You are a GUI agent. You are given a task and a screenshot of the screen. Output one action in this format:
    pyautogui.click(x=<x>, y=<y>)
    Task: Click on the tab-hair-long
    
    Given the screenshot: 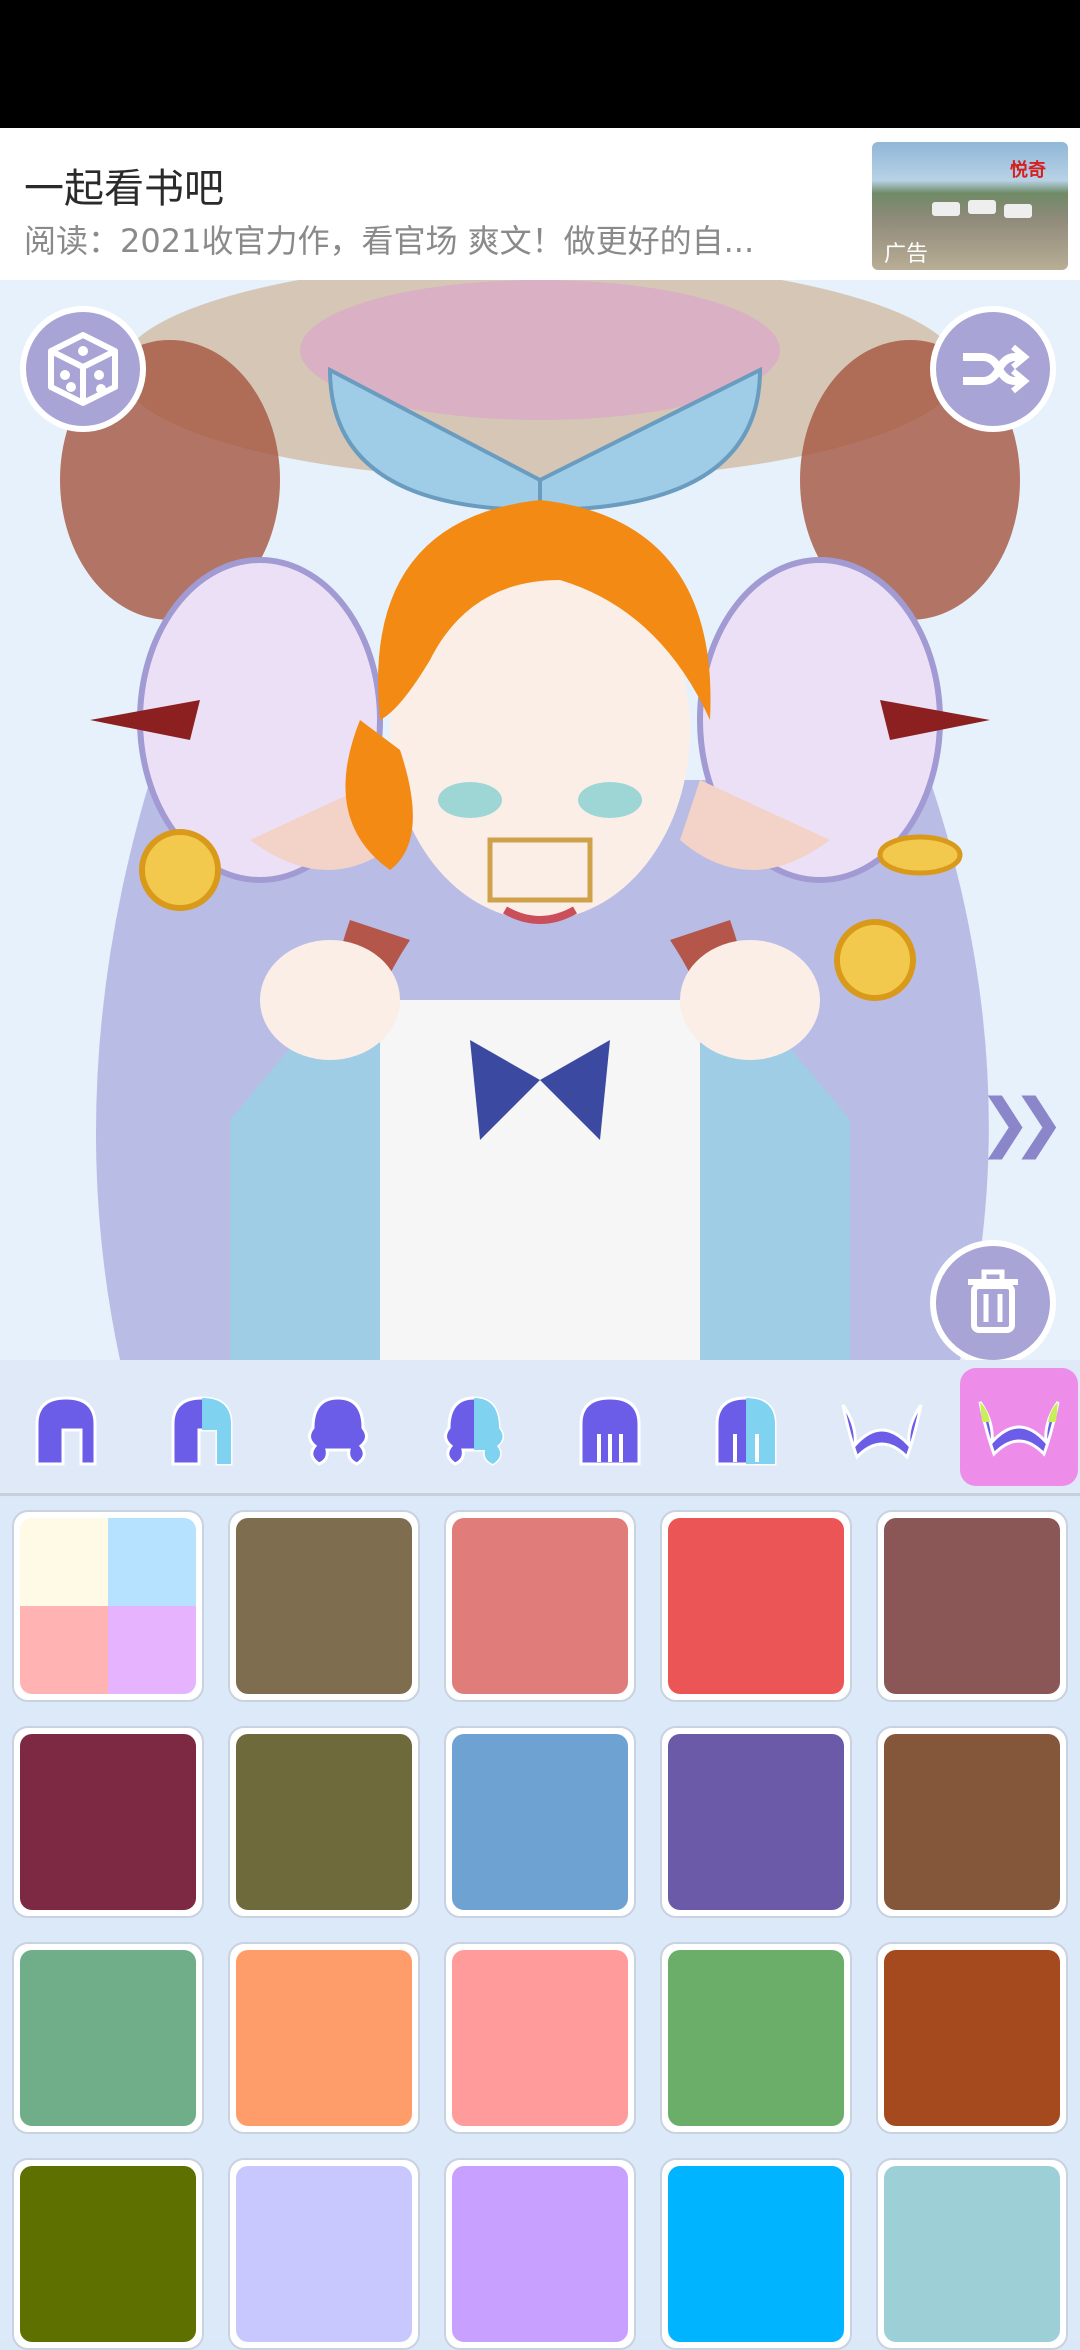 What is the action you would take?
    pyautogui.click(x=610, y=1430)
    